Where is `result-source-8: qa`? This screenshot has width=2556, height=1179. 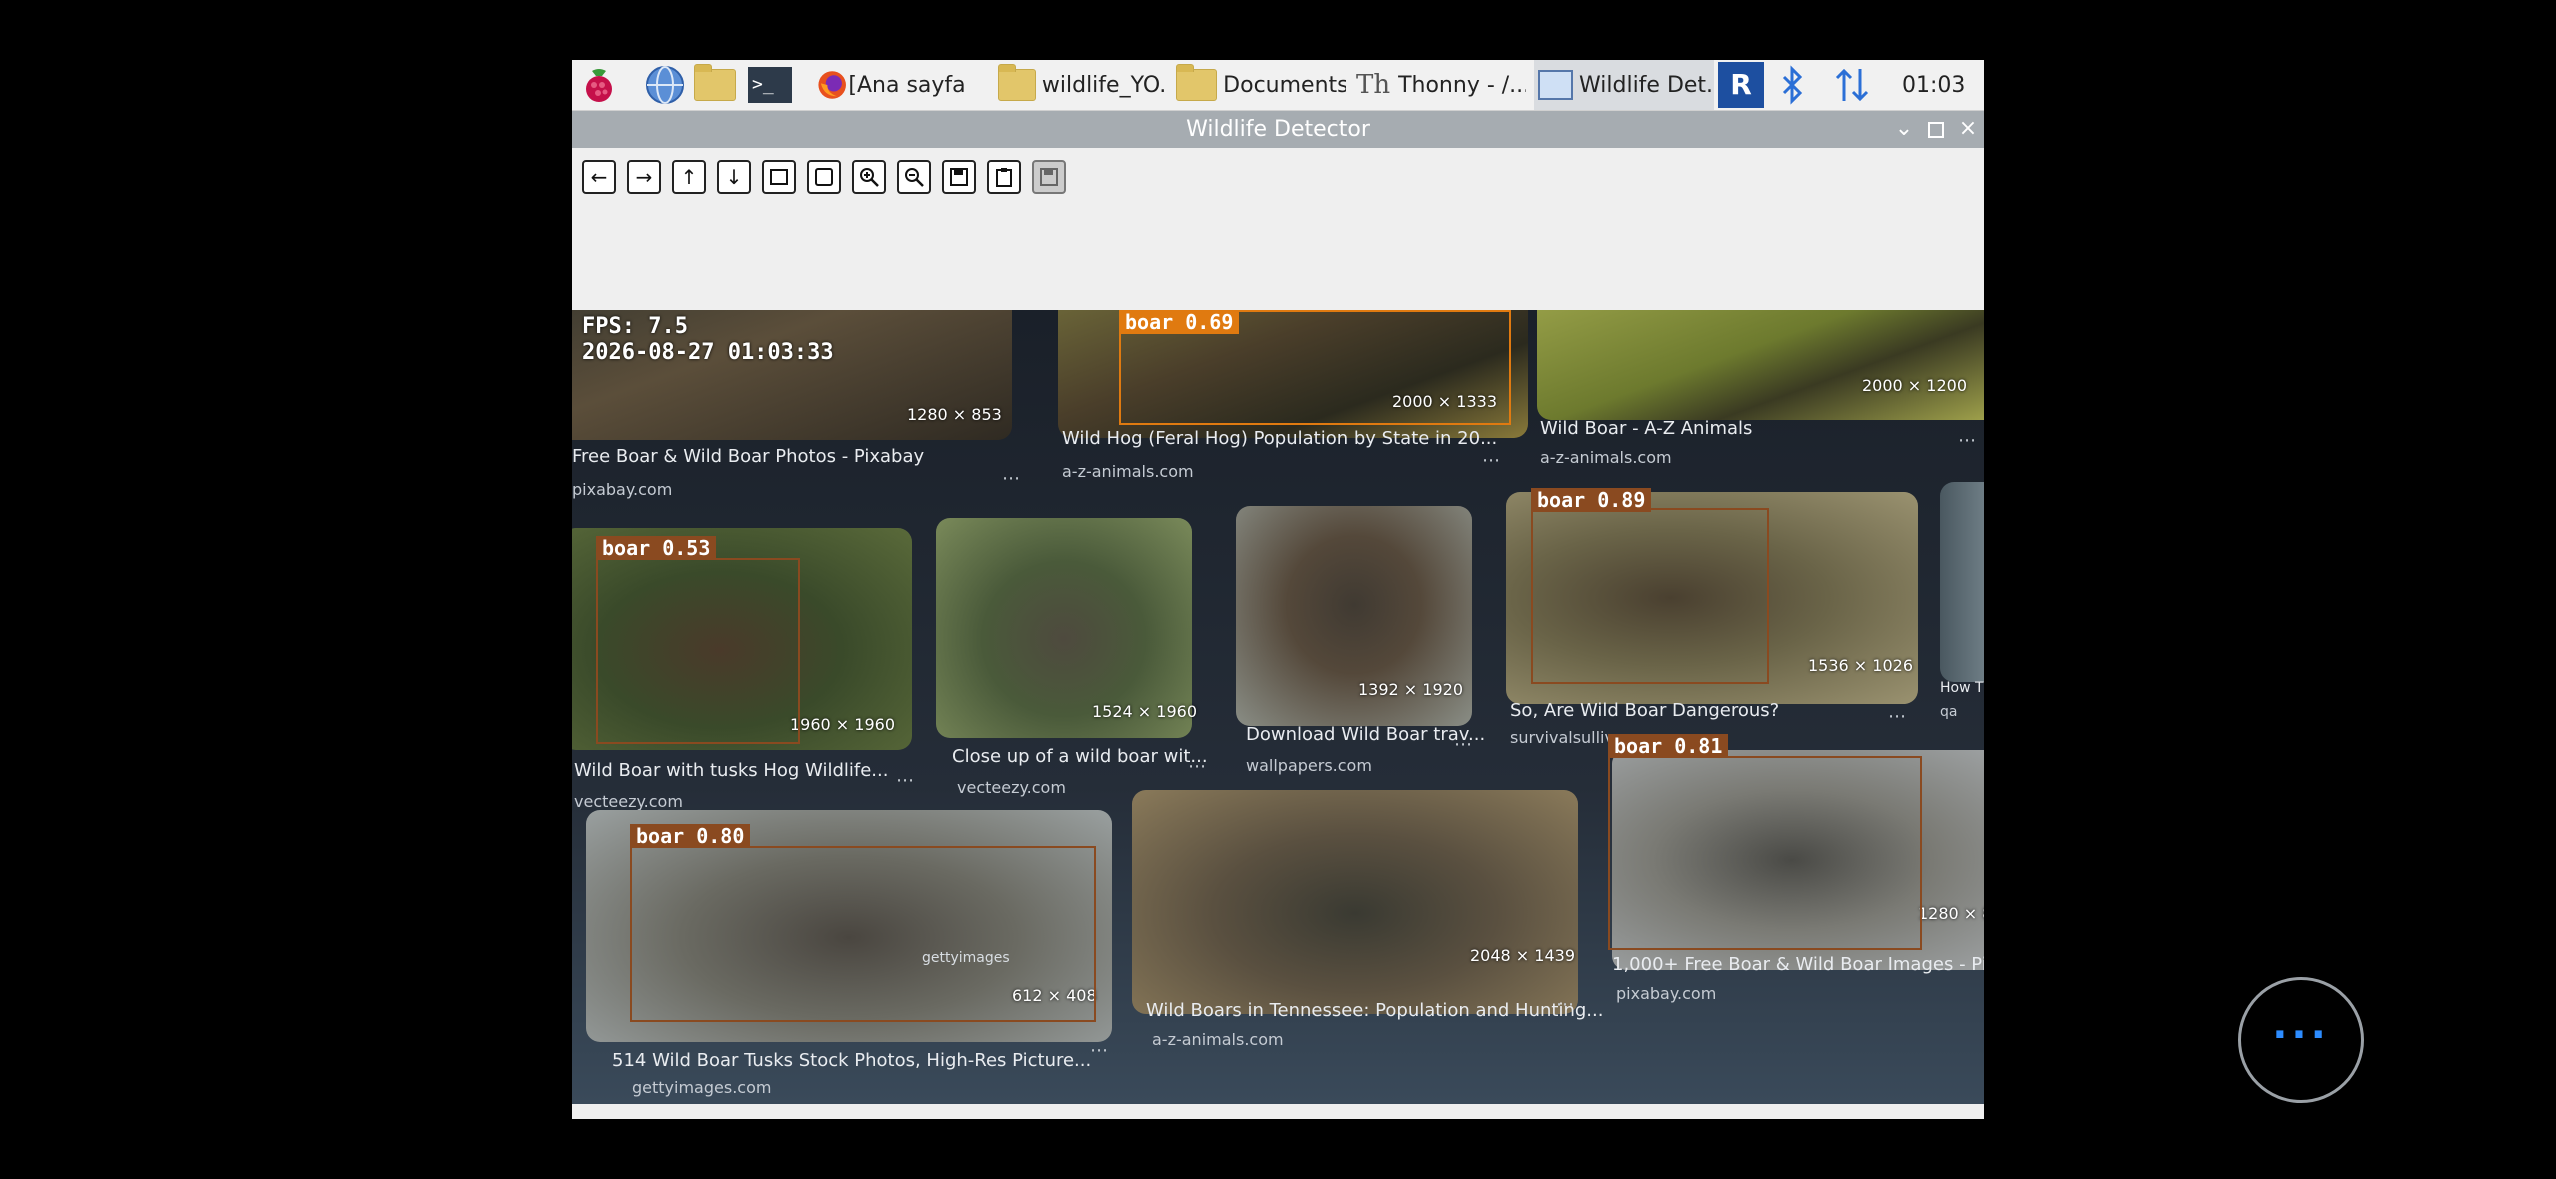 result-source-8: qa is located at coordinates (1949, 712).